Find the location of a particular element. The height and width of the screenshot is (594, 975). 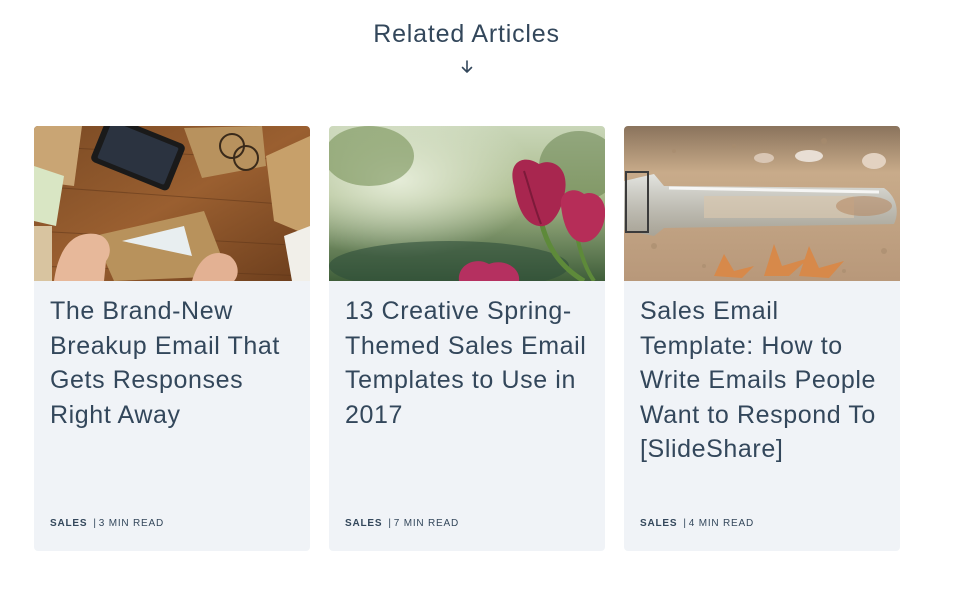

article-read-time: 7 MIN READ is located at coordinates (426, 523).